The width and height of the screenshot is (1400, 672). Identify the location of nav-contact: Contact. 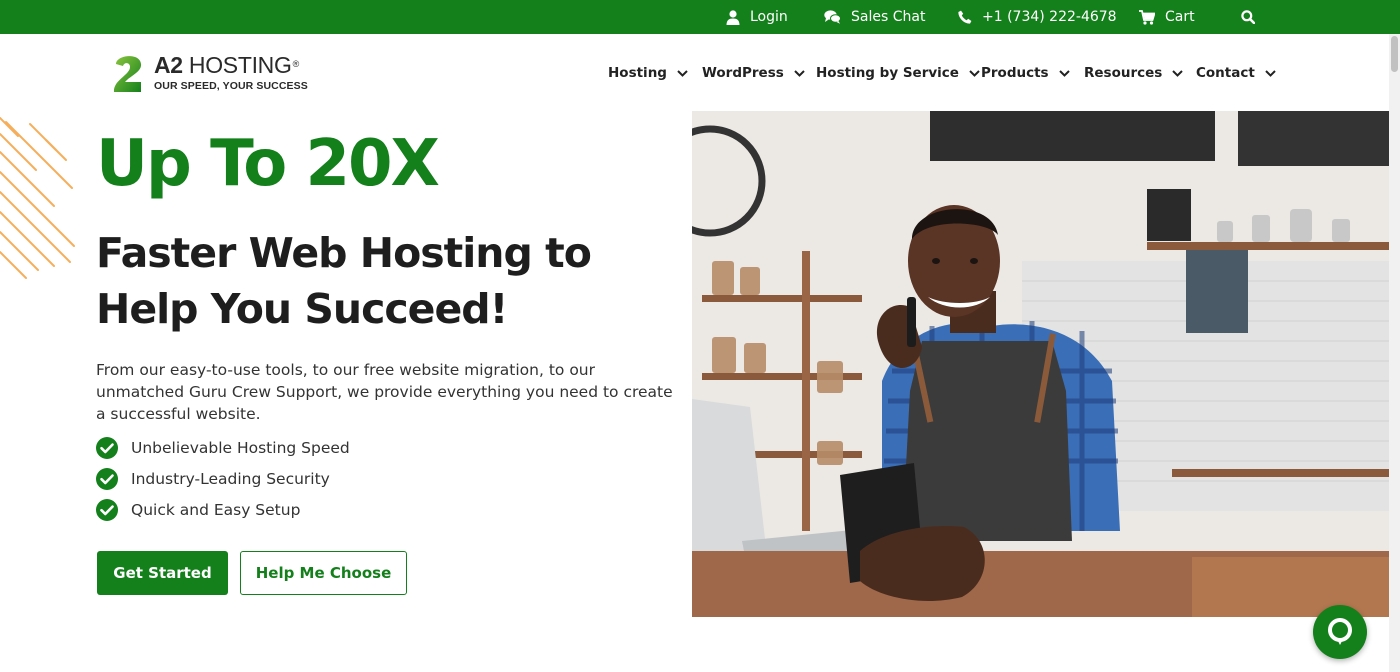
(1236, 73).